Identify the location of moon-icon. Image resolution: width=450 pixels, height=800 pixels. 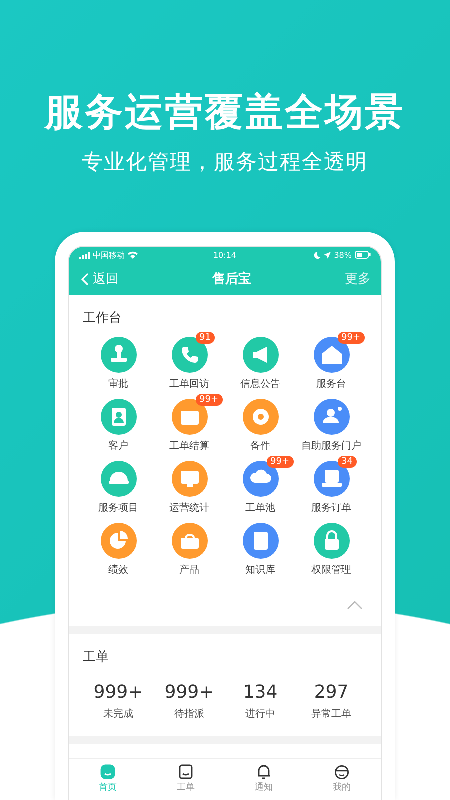
(318, 255).